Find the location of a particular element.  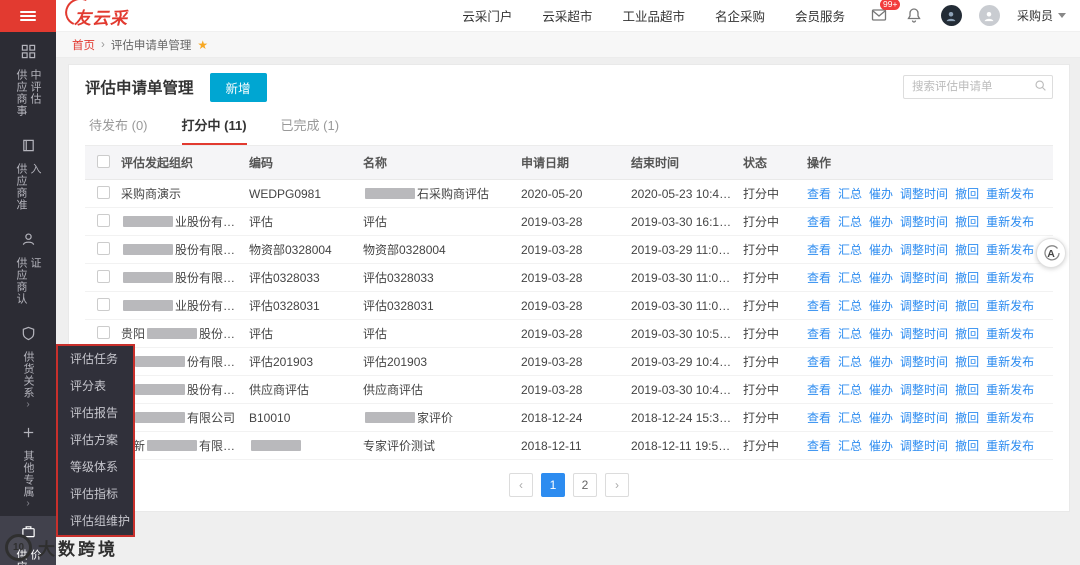

nav-item-0: 云采门户 is located at coordinates (487, 15).